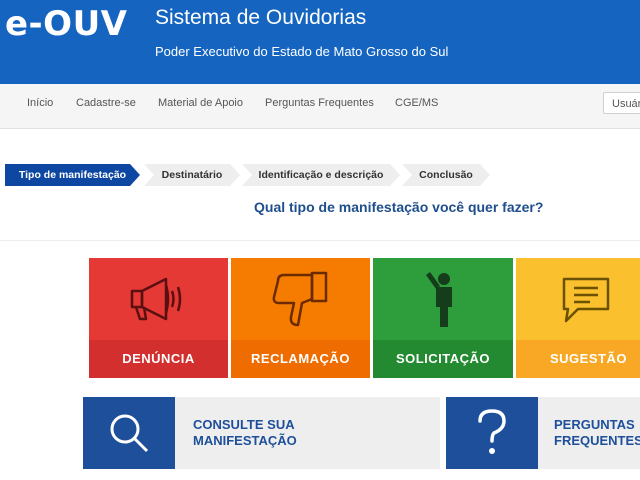  I want to click on tile-reclamacao-label: RECLAMAÇÃO, so click(300, 359).